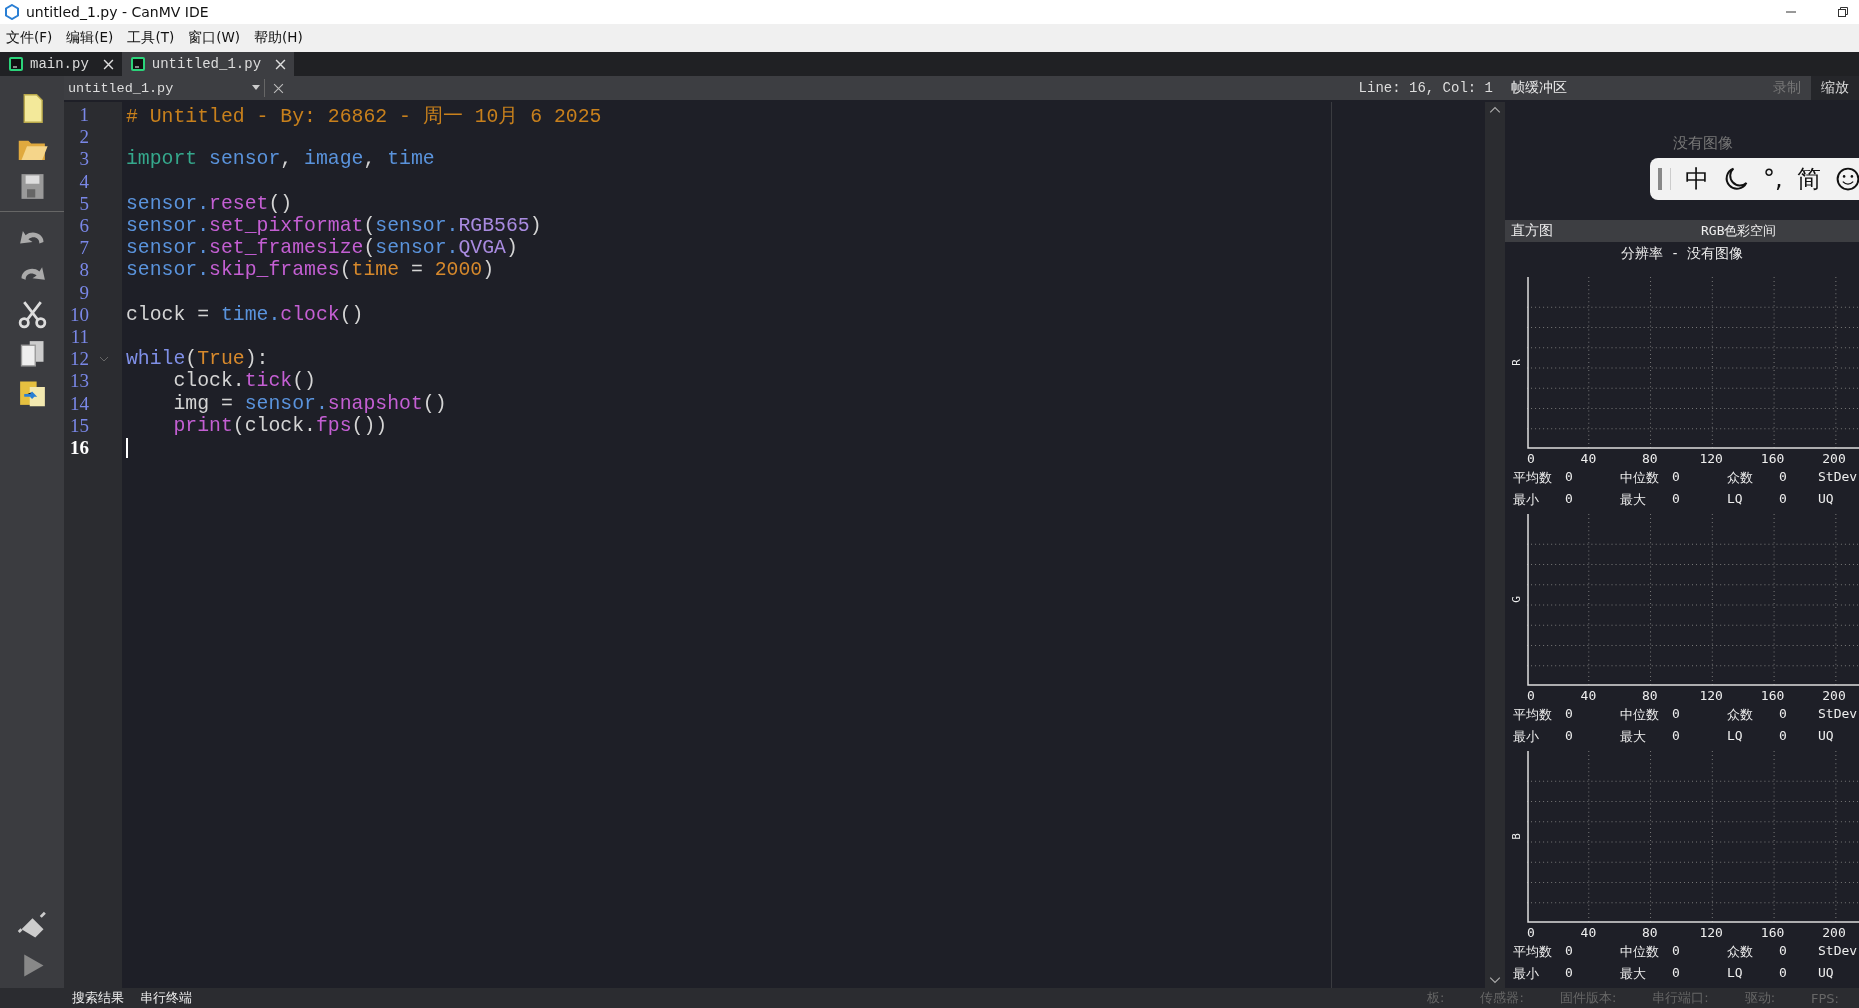 This screenshot has height=1008, width=1859. What do you see at coordinates (1531, 932) in the screenshot?
I see `axis-tick-label: 0` at bounding box center [1531, 932].